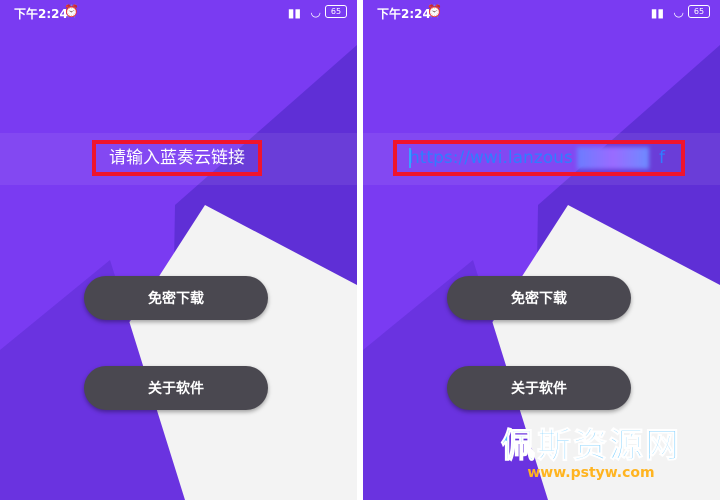  What do you see at coordinates (613, 158) in the screenshot?
I see `blurred-text` at bounding box center [613, 158].